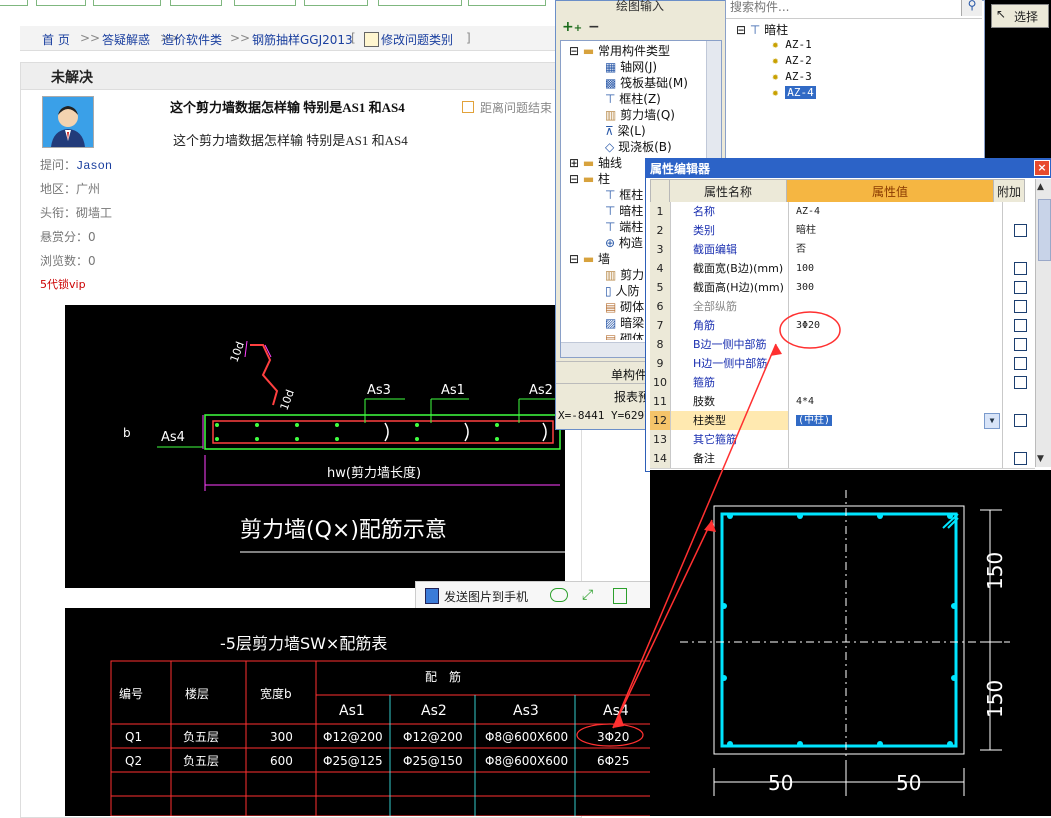 The height and width of the screenshot is (818, 1051). I want to click on property-row: 5 截面高(H边)(mm) 300, so click(842, 288).